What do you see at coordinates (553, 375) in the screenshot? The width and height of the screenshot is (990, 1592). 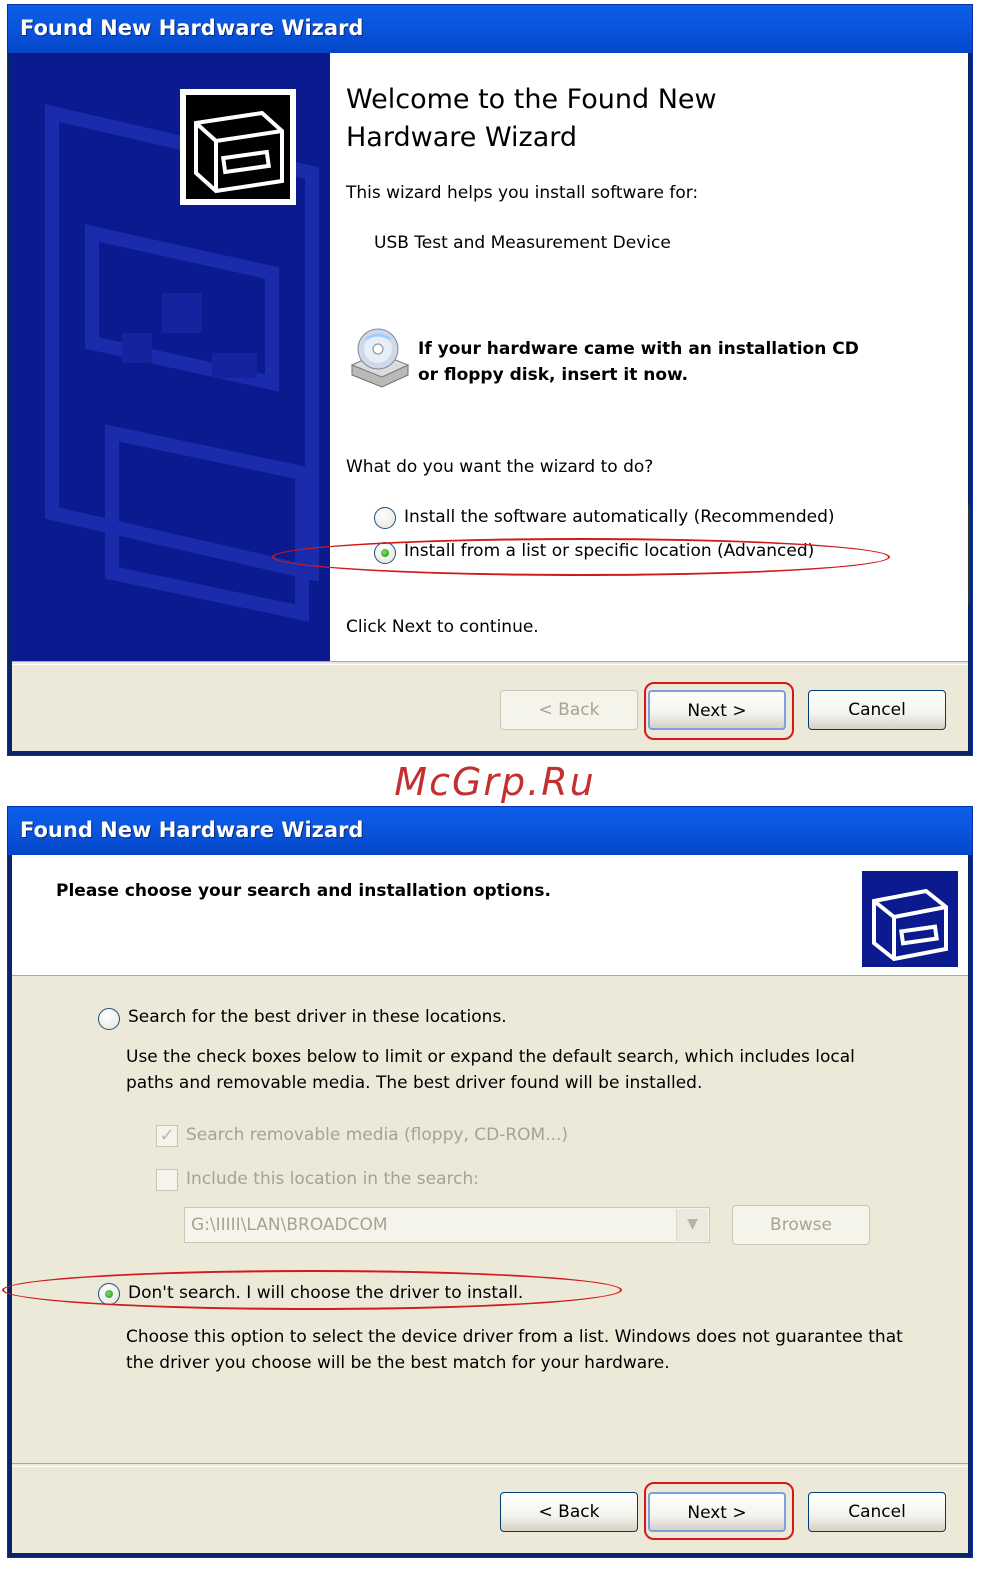 I see `cd-prompt-line2: or floppy disk, insert it now.` at bounding box center [553, 375].